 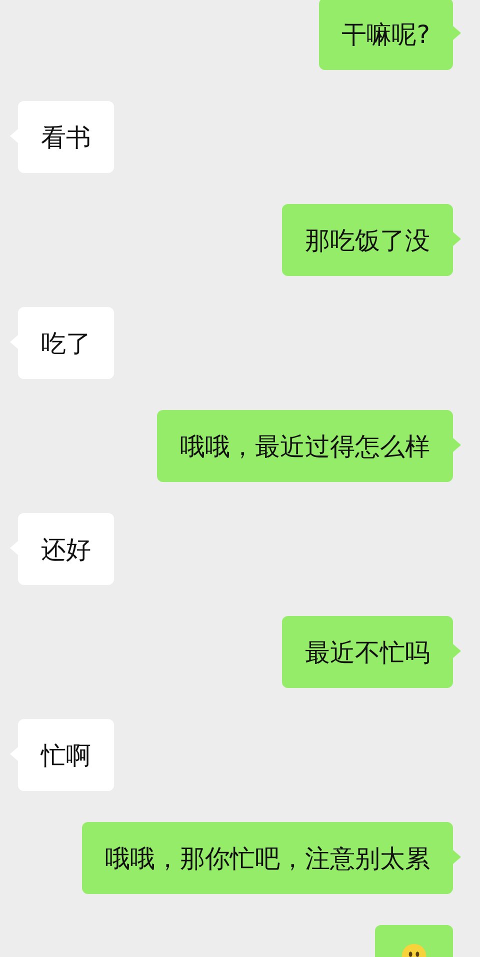 What do you see at coordinates (385, 35) in the screenshot?
I see `message-bubble: 干嘛呢?` at bounding box center [385, 35].